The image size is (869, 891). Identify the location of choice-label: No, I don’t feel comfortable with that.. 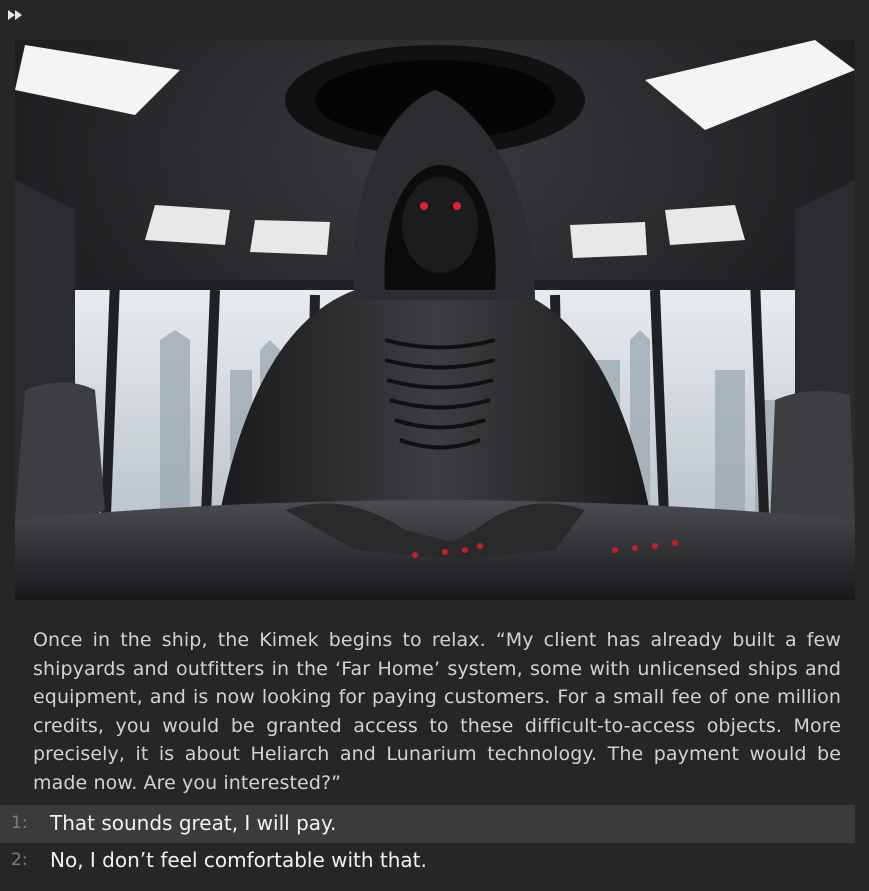
(238, 860).